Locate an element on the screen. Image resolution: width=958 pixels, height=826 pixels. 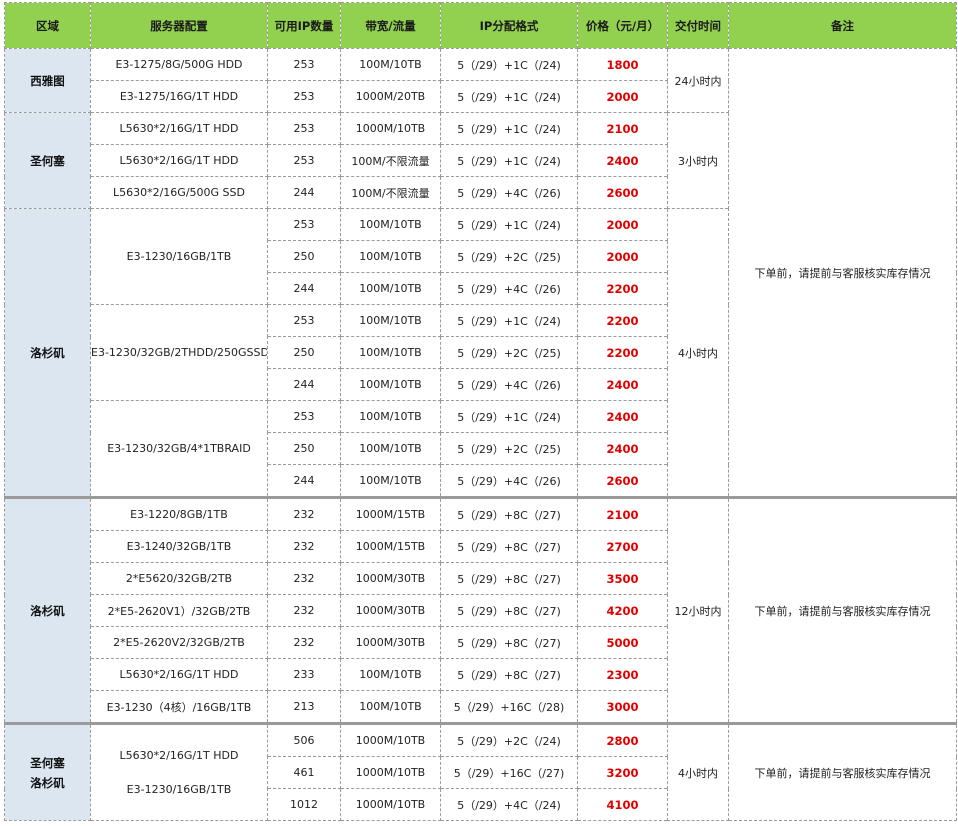
price-cell: 3200 is located at coordinates (622, 772).